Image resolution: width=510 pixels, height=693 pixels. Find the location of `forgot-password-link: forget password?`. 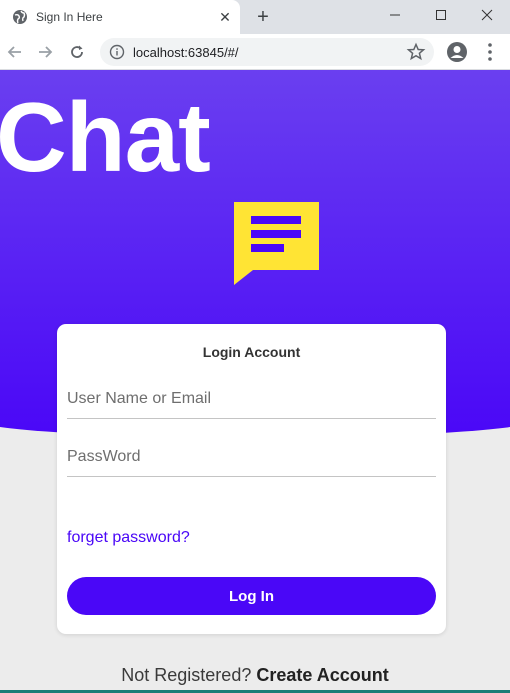

forgot-password-link: forget password? is located at coordinates (128, 538).